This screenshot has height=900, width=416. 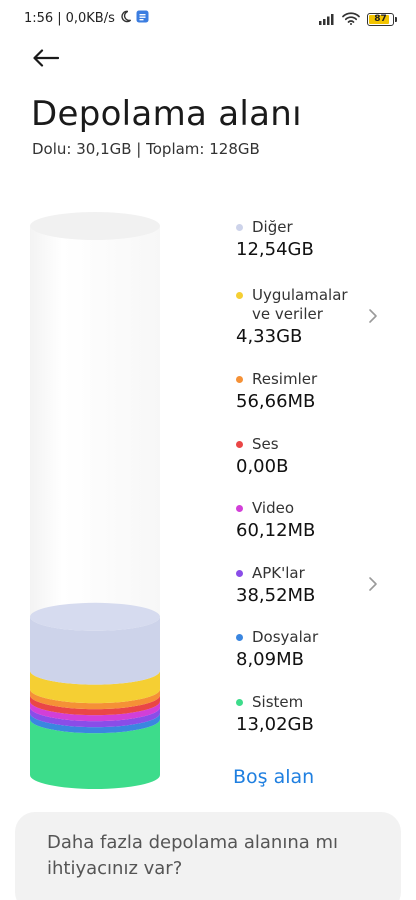 What do you see at coordinates (166, 114) in the screenshot?
I see `page-title: Depolama alanı` at bounding box center [166, 114].